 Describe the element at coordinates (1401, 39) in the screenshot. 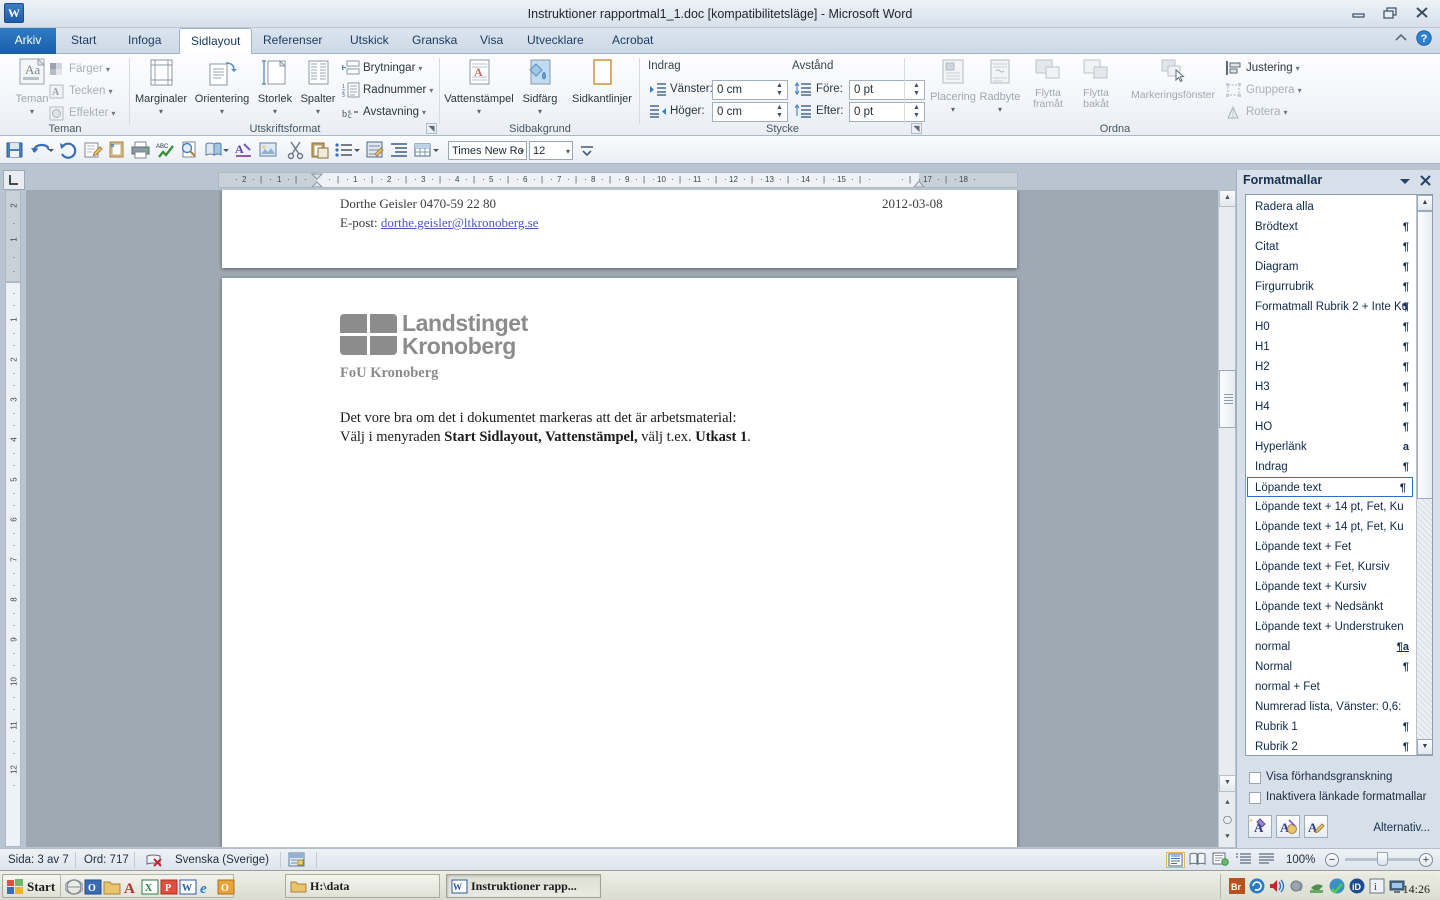

I see `chevron-up-icon` at that location.